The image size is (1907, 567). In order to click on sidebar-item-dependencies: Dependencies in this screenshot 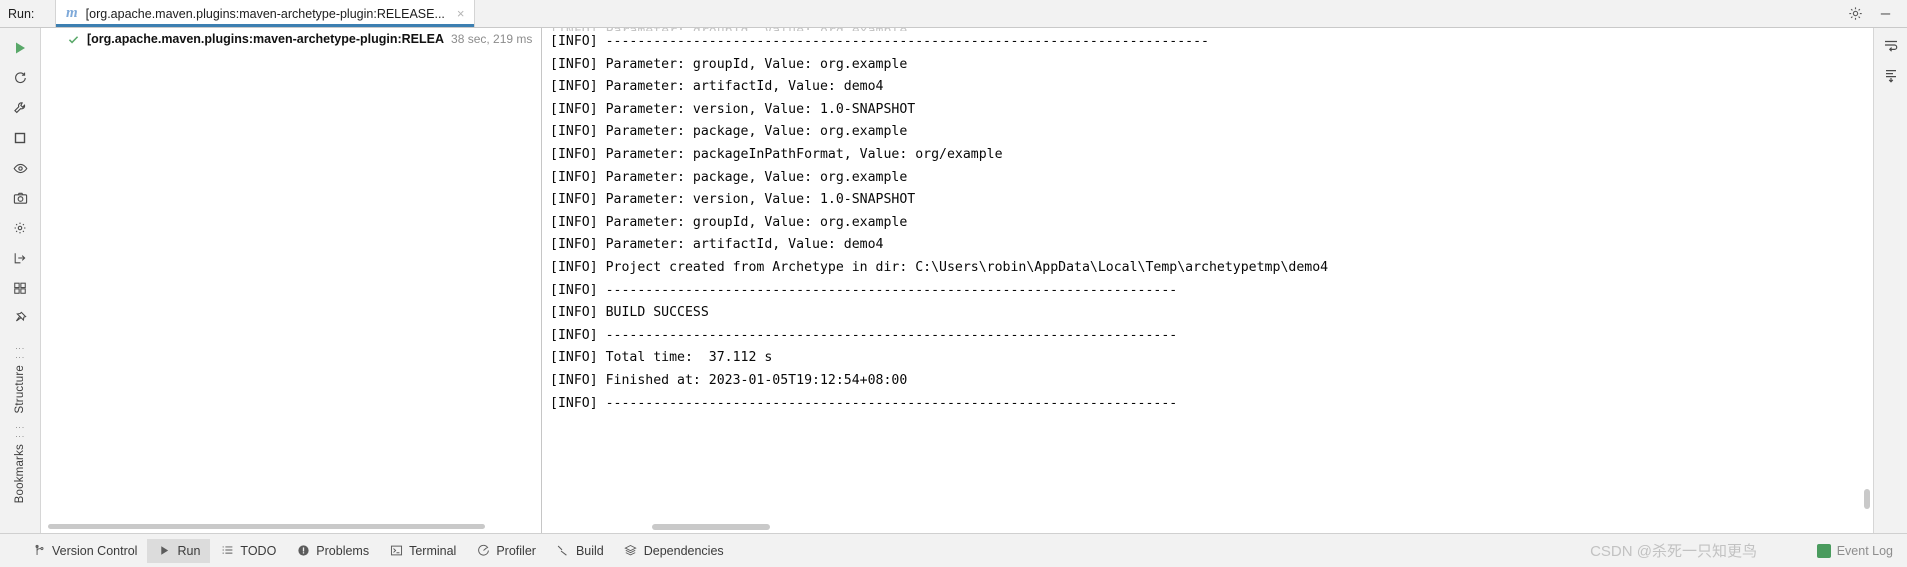, I will do `click(674, 551)`.